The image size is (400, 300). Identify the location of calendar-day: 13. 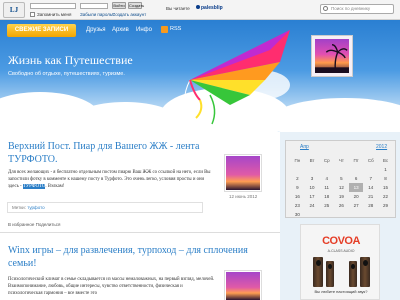
(356, 187).